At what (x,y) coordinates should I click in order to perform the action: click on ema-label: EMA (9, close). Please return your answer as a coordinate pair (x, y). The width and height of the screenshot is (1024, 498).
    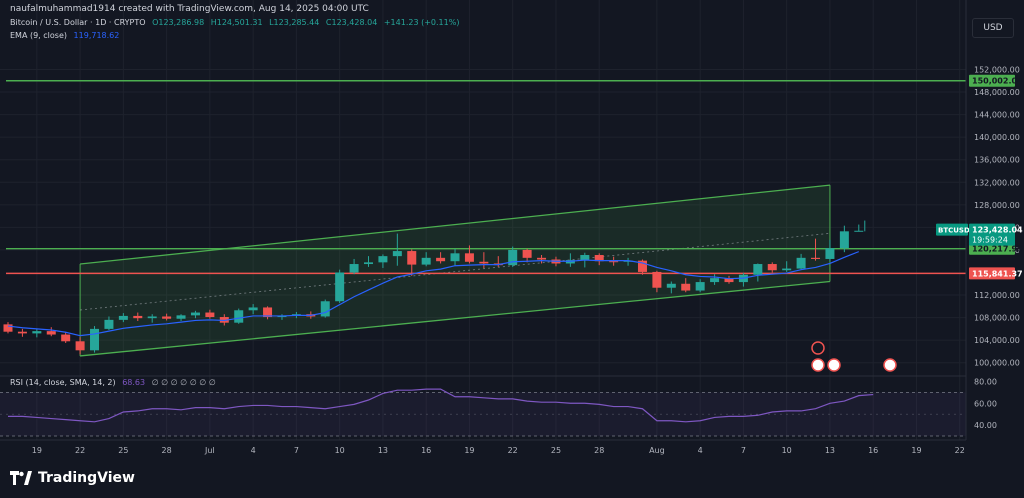
    Looking at the image, I should click on (38, 35).